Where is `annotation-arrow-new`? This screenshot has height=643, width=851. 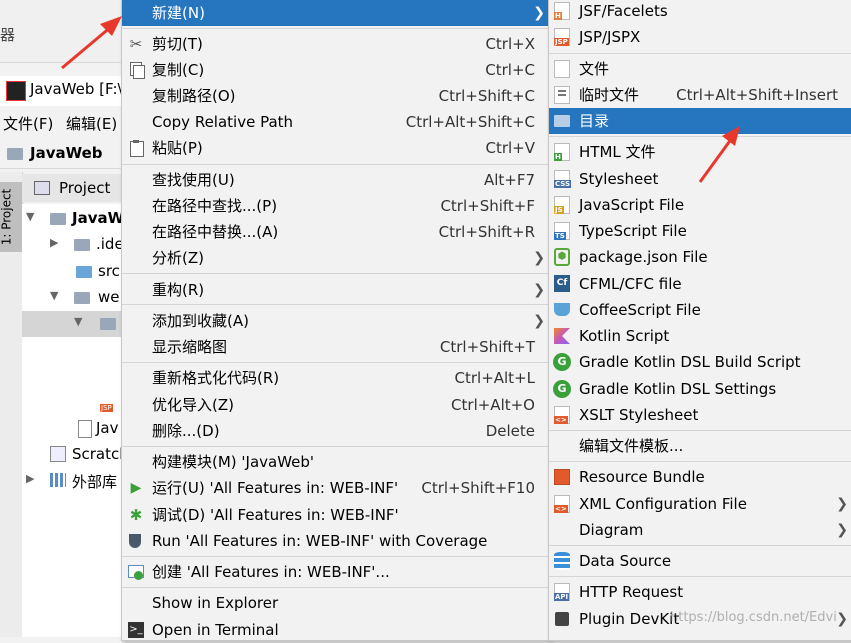 annotation-arrow-new is located at coordinates (91, 43).